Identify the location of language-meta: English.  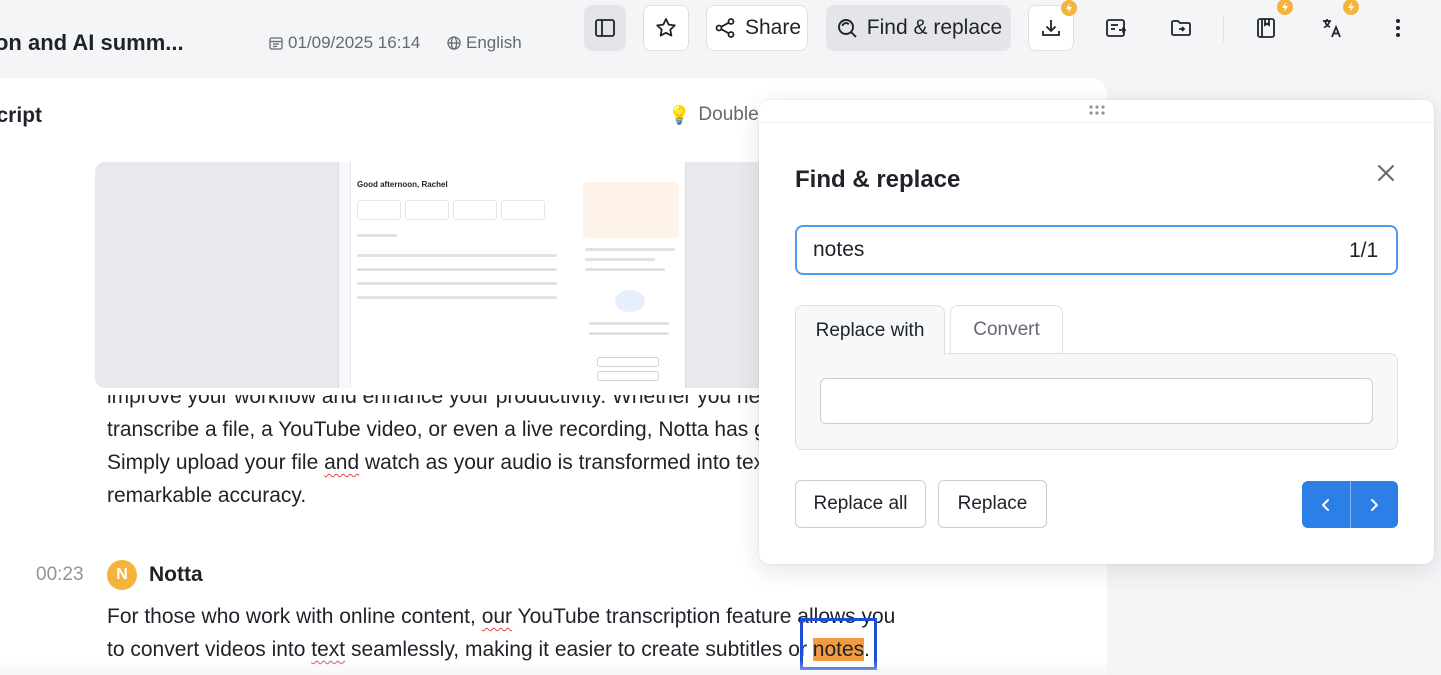
(484, 43).